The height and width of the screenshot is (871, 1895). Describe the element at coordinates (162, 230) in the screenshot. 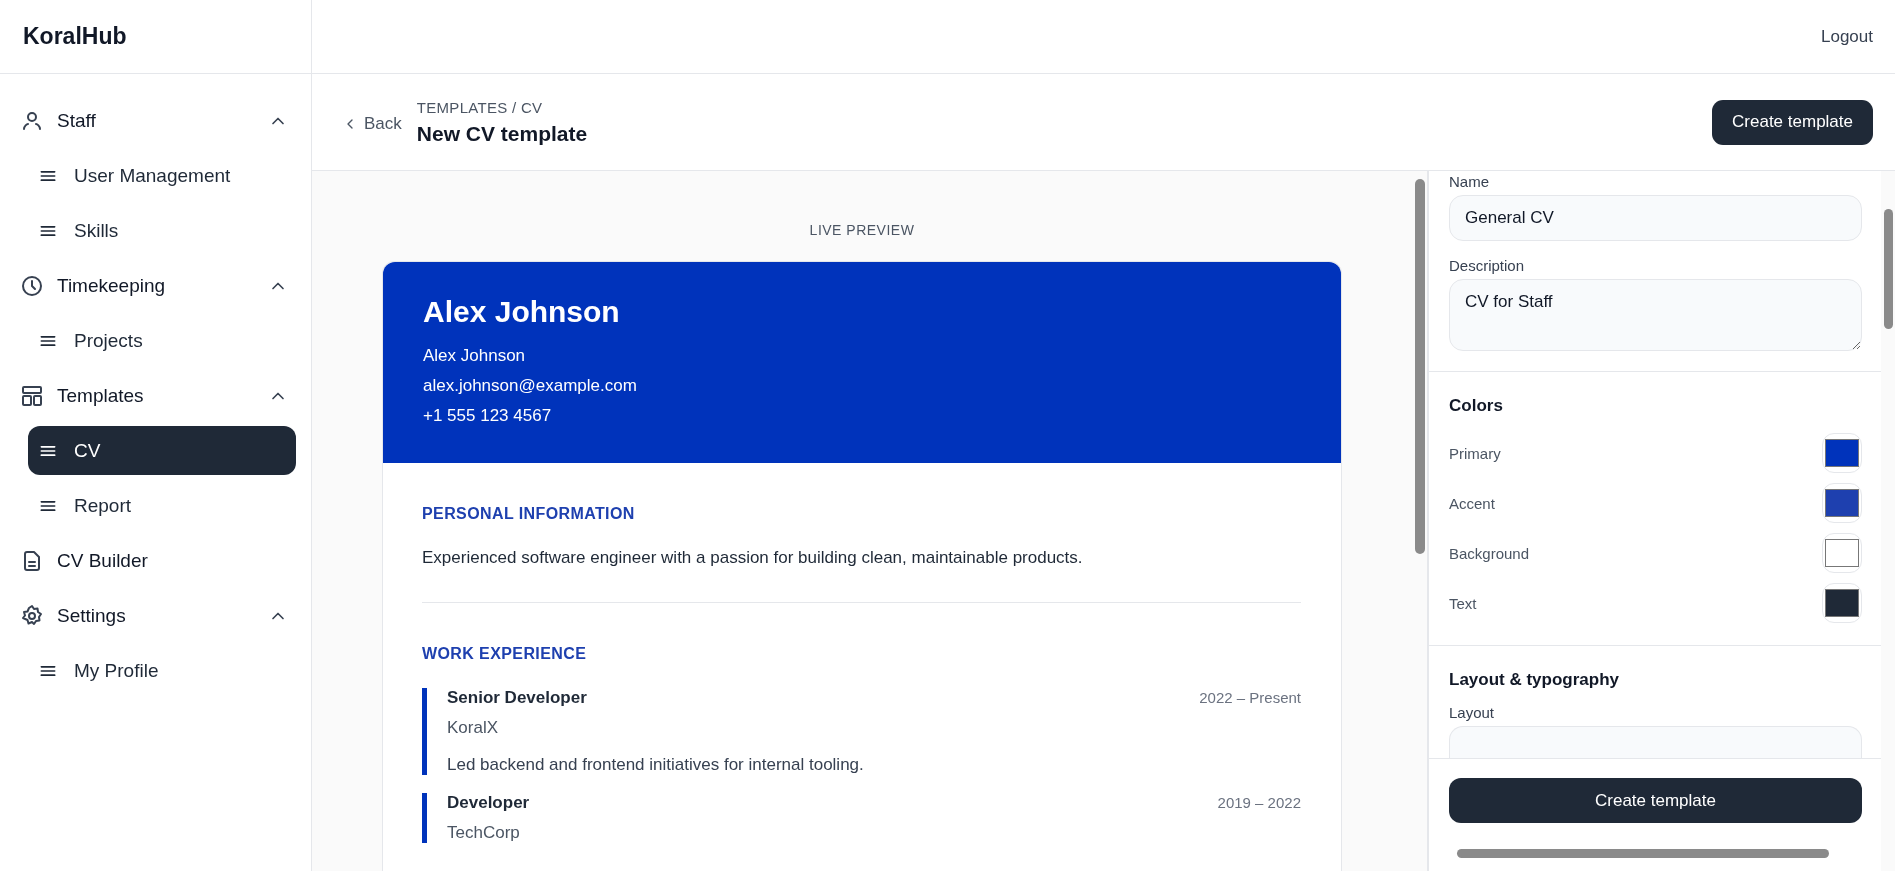

I see `nav-item: Skills` at that location.